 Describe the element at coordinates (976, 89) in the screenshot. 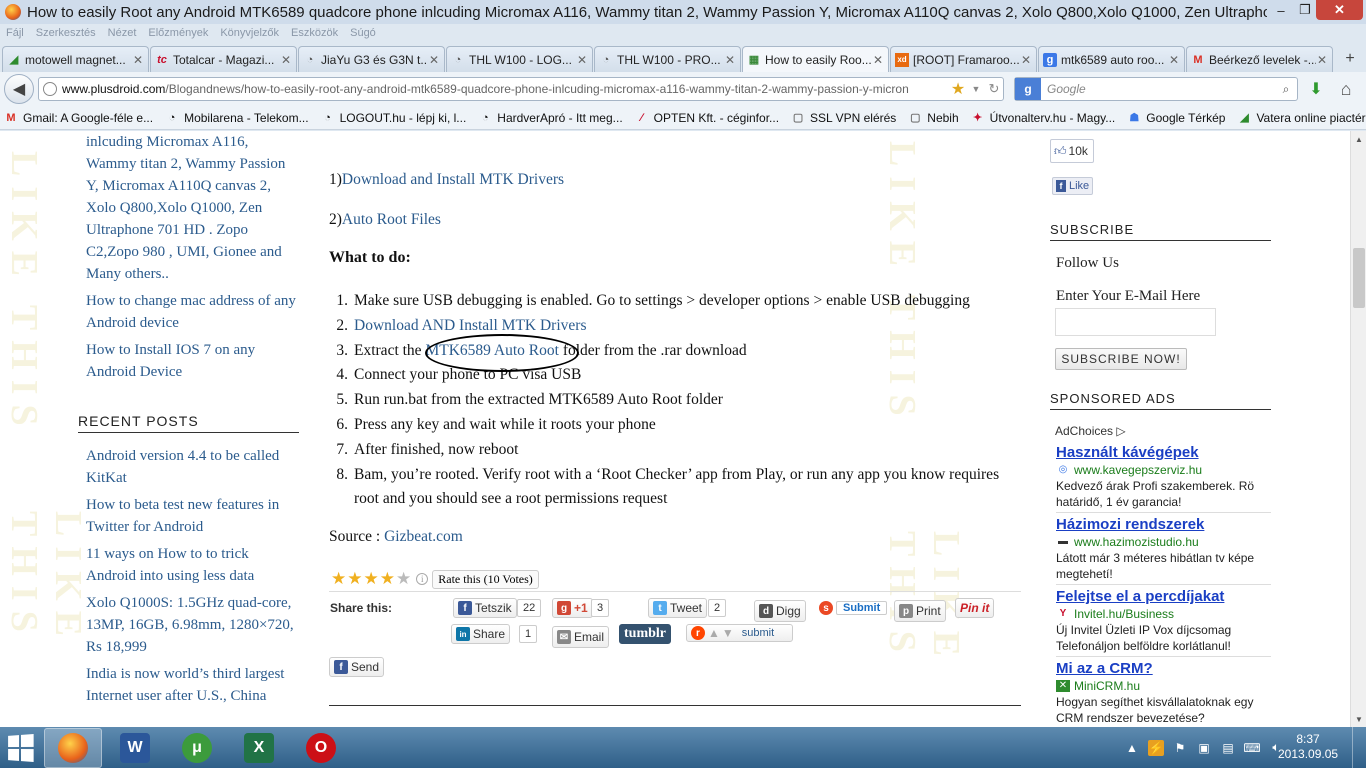

I see `url-dropdown-icon: ▼` at that location.